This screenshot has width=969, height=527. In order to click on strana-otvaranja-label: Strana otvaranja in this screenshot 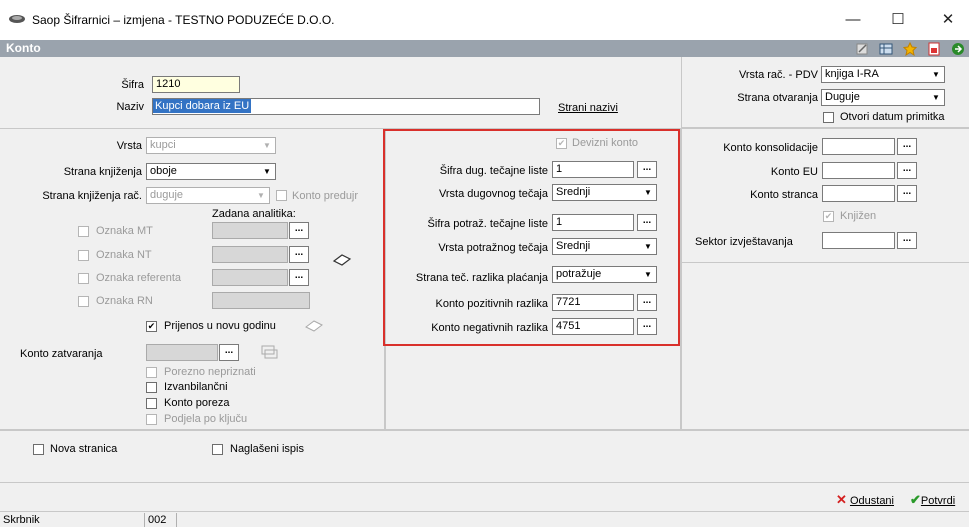, I will do `click(777, 98)`.